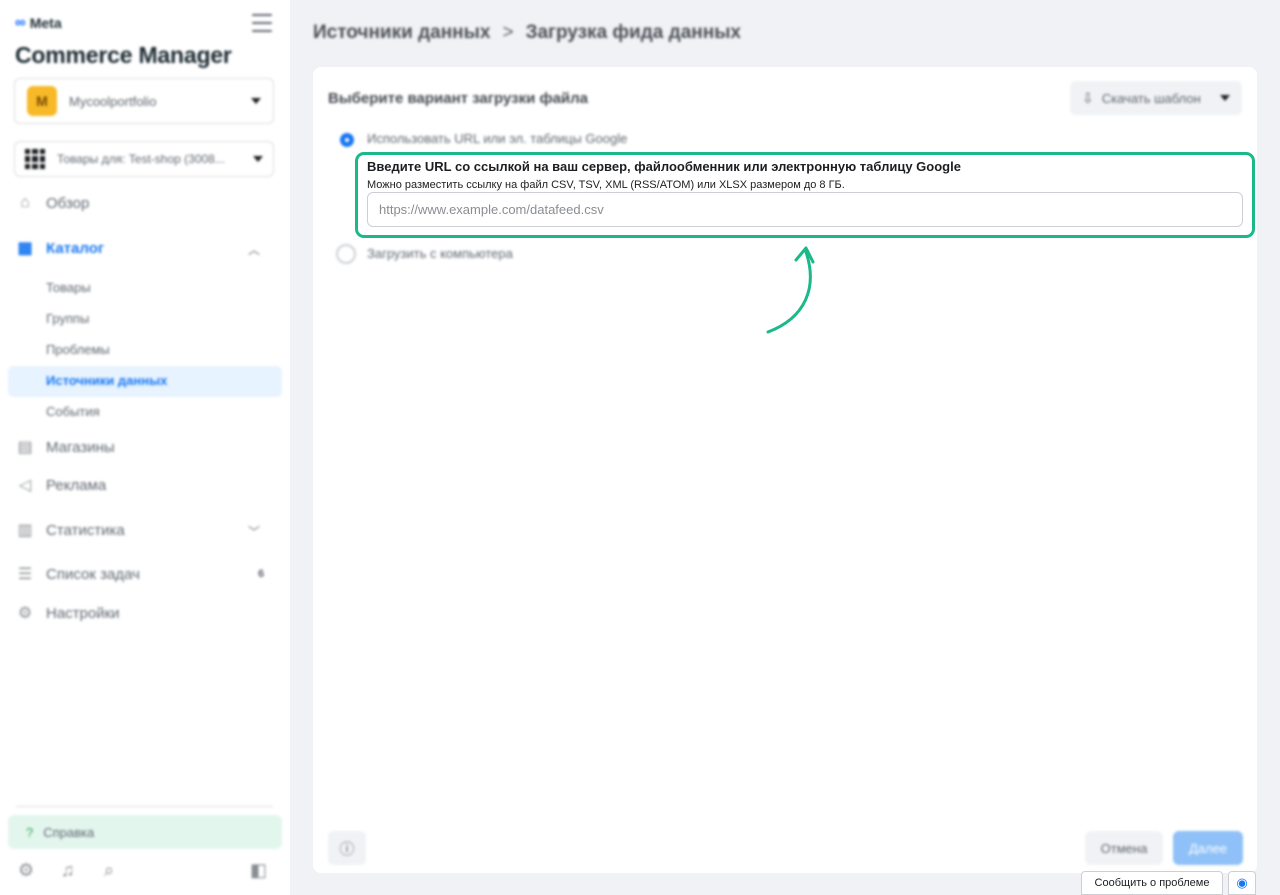  Describe the element at coordinates (80, 447) in the screenshot. I see `sidebar-item-label: Магазины` at that location.